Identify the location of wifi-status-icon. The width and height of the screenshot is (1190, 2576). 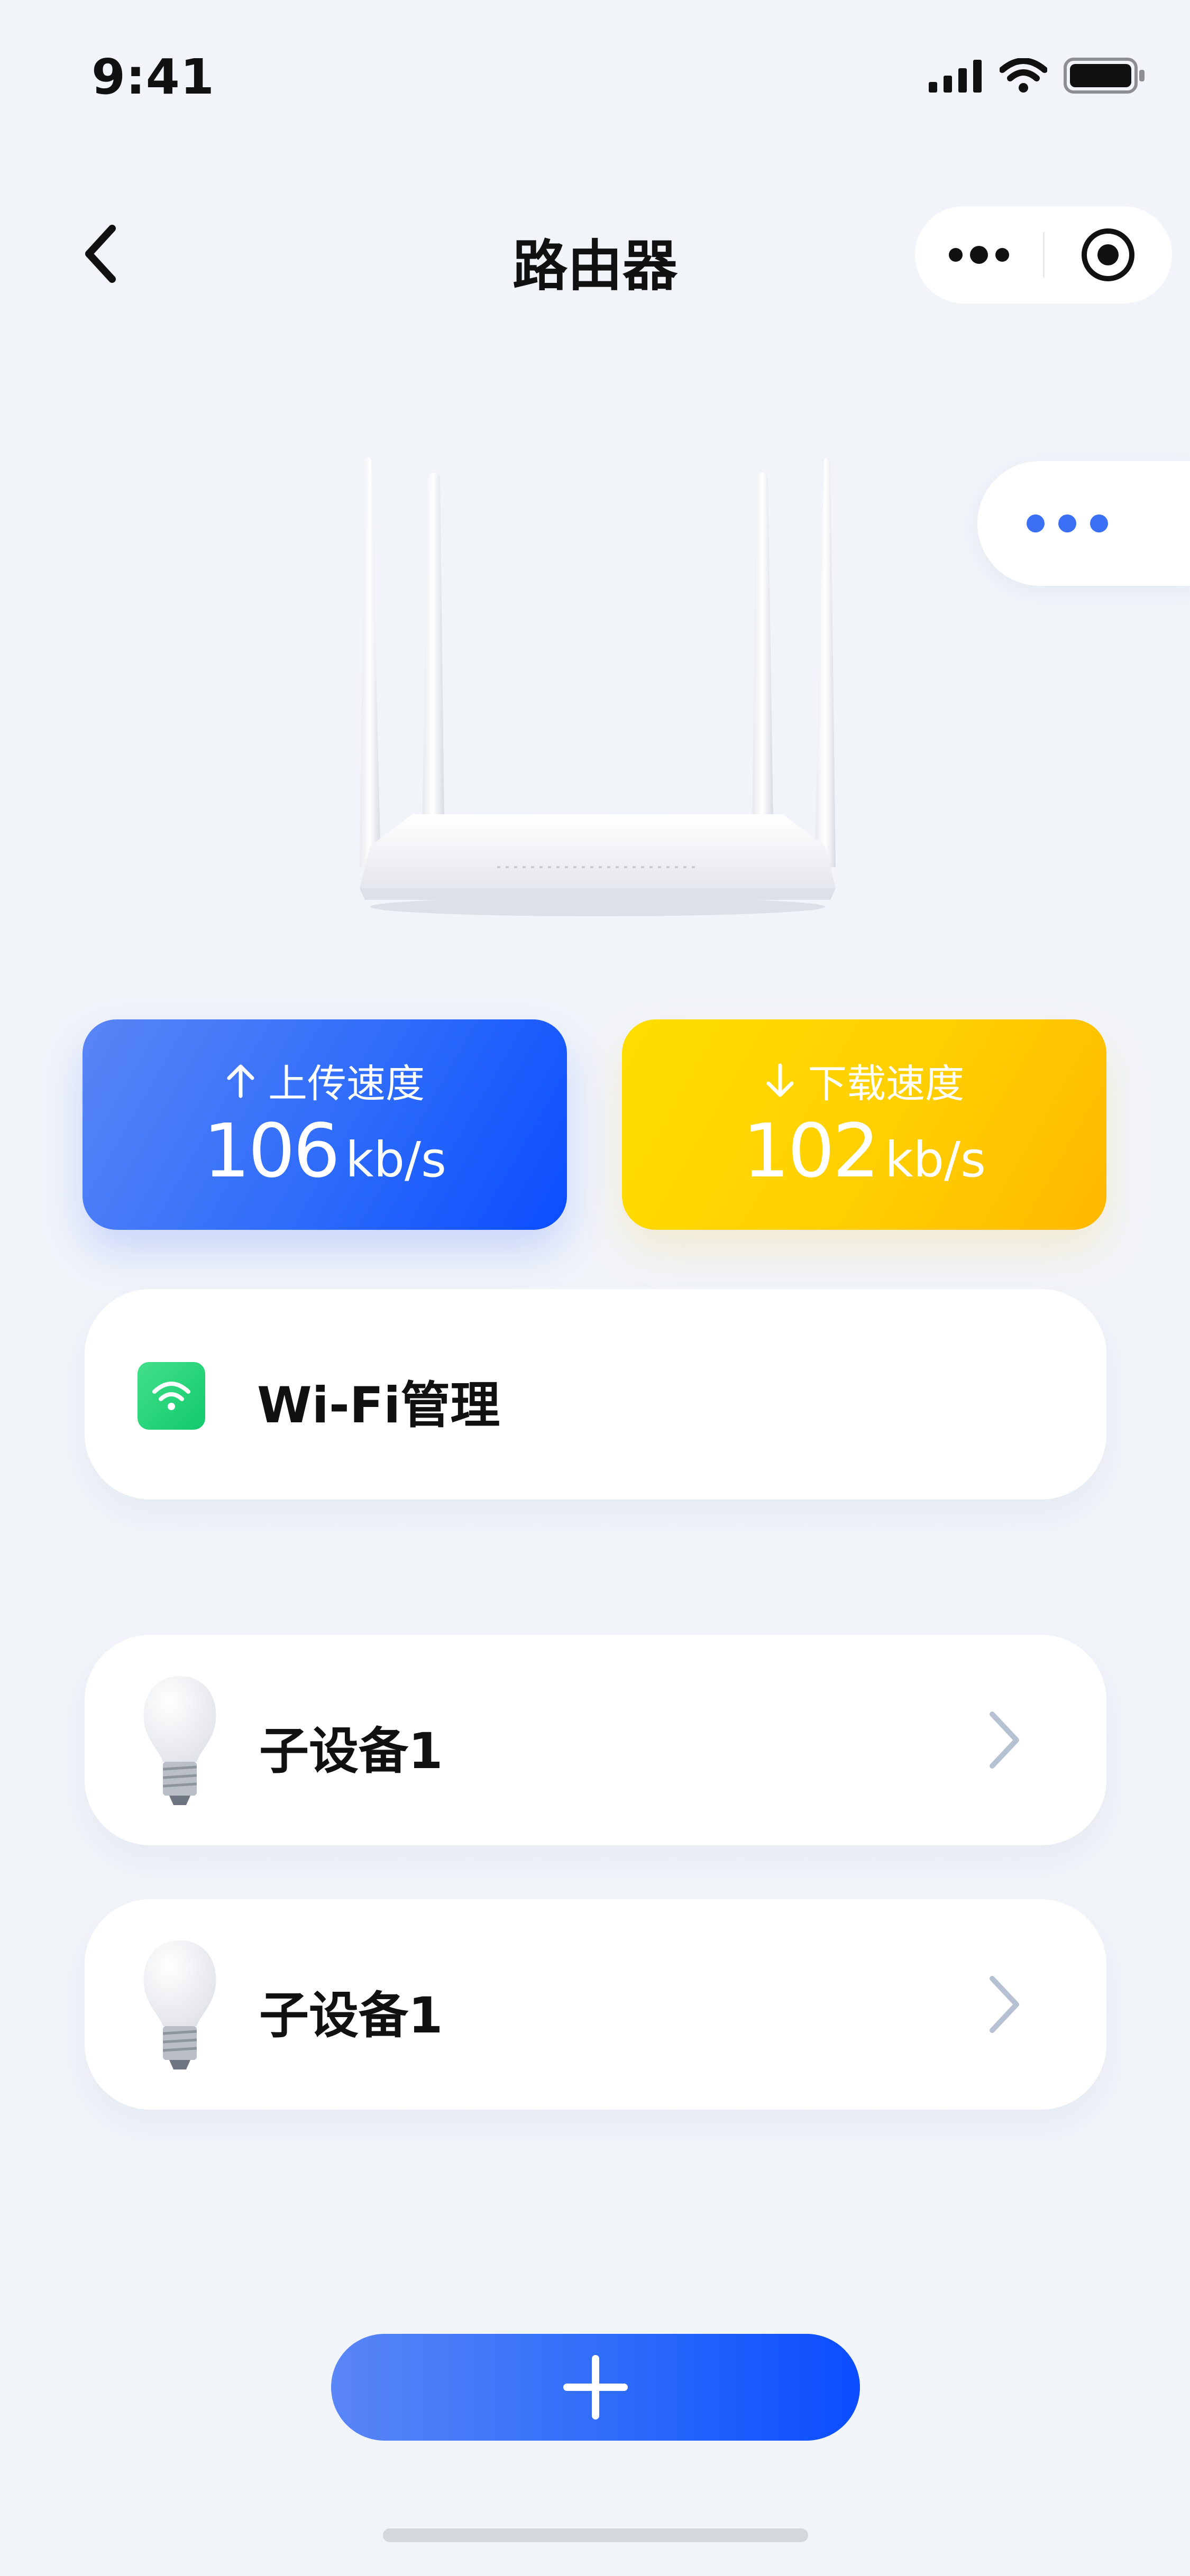
(1023, 75).